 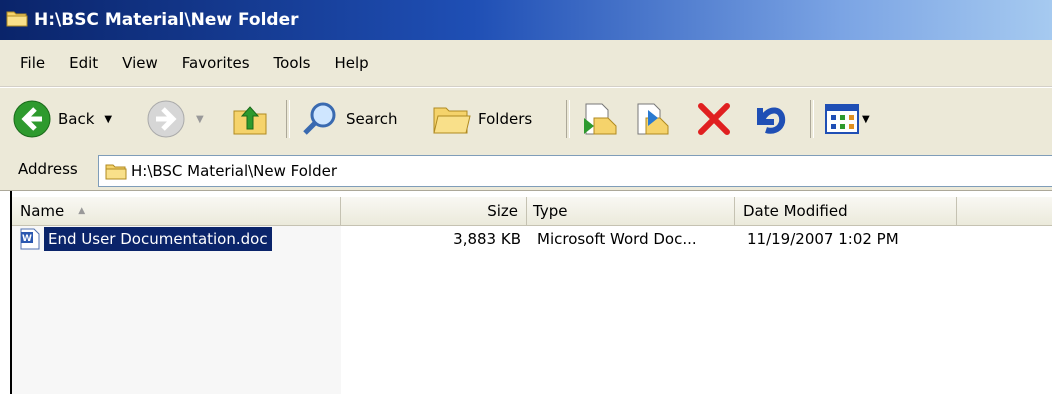 I want to click on file-name-cell: W End User Documentation.doc, so click(x=145, y=239).